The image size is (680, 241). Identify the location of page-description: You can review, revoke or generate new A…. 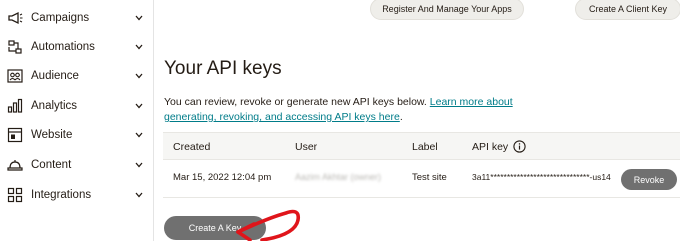
(344, 110).